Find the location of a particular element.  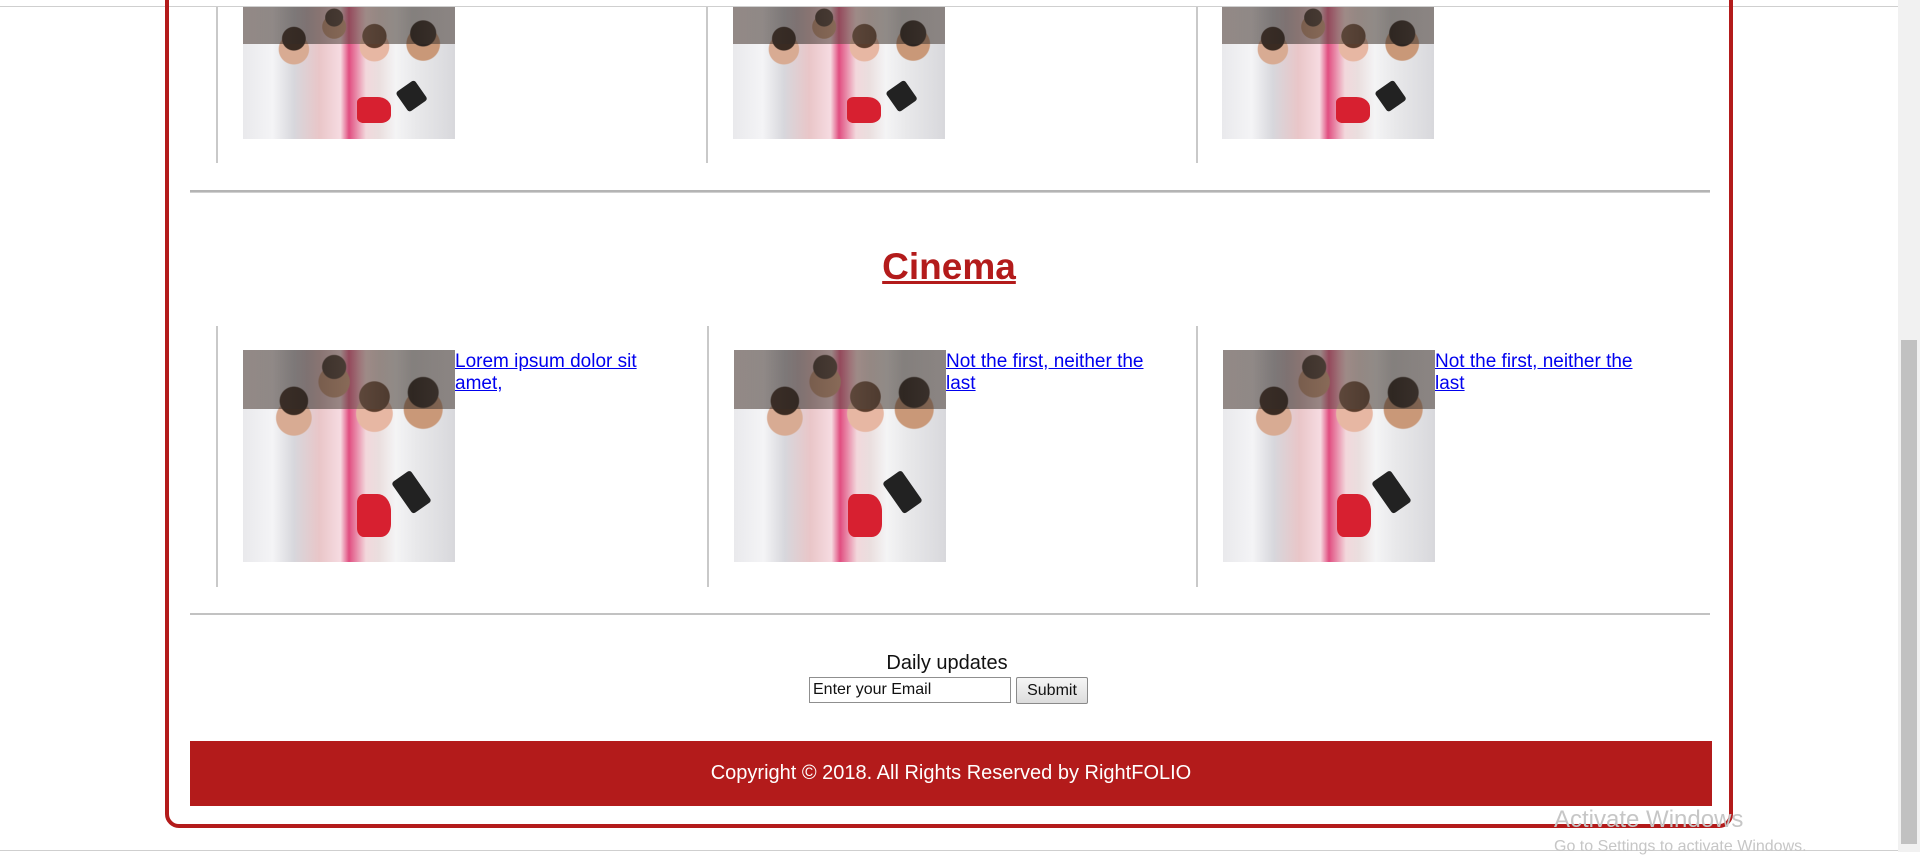

vertical-scrollbar is located at coordinates (1909, 426).